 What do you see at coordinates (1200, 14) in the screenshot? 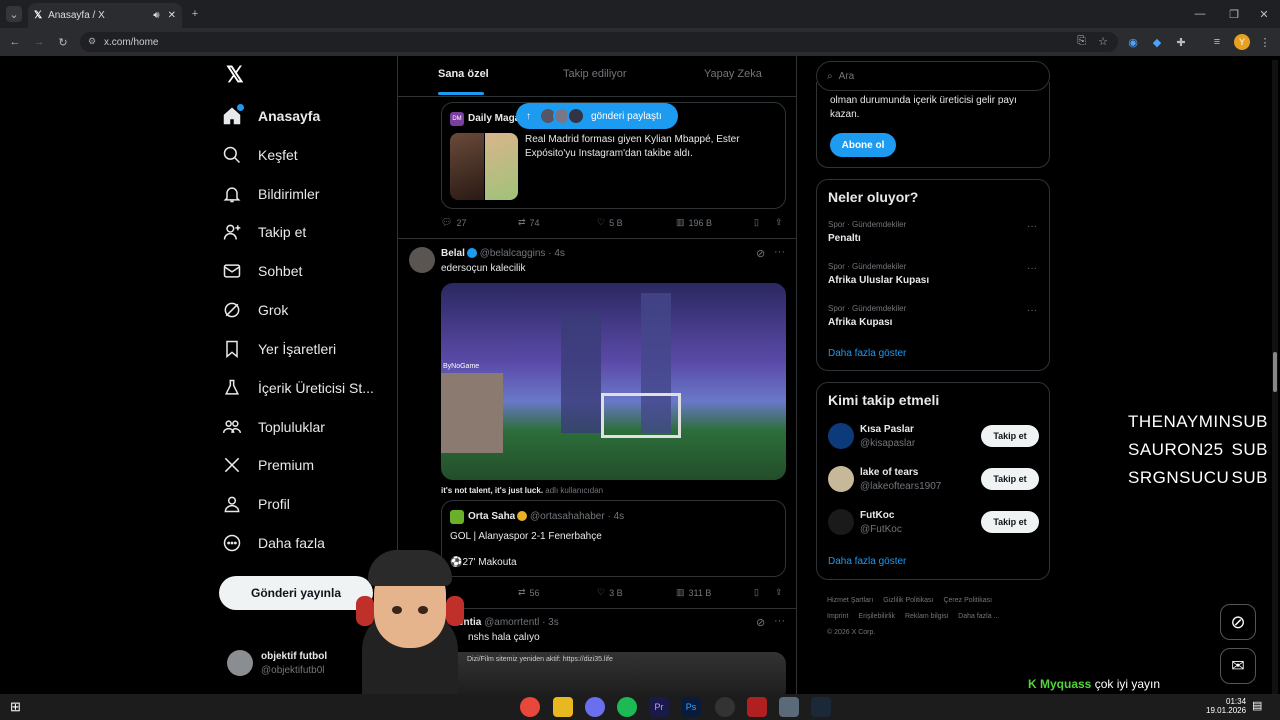
I see `minimize-button: —` at bounding box center [1200, 14].